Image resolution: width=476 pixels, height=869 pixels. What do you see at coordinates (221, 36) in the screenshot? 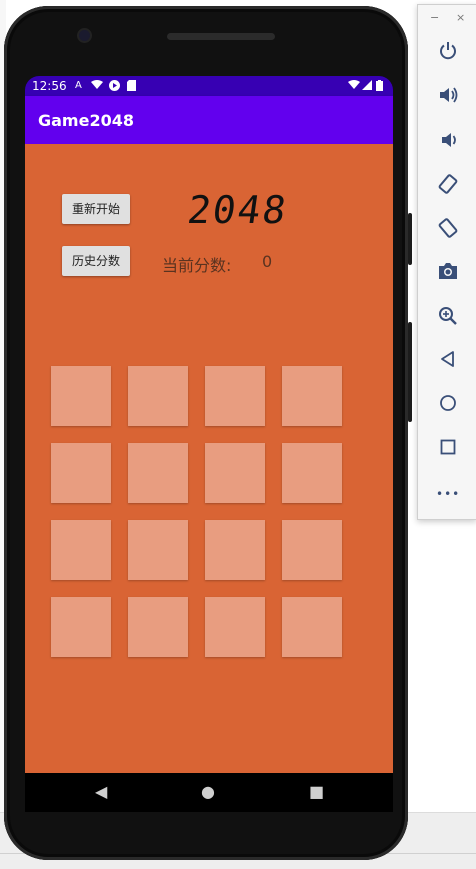
I see `earpiece-speaker` at bounding box center [221, 36].